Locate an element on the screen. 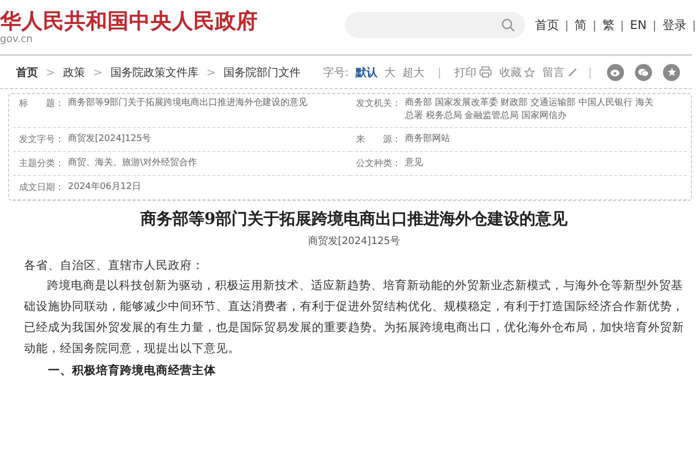 The height and width of the screenshot is (470, 700). metadata-label: 发文机关： is located at coordinates (378, 104).